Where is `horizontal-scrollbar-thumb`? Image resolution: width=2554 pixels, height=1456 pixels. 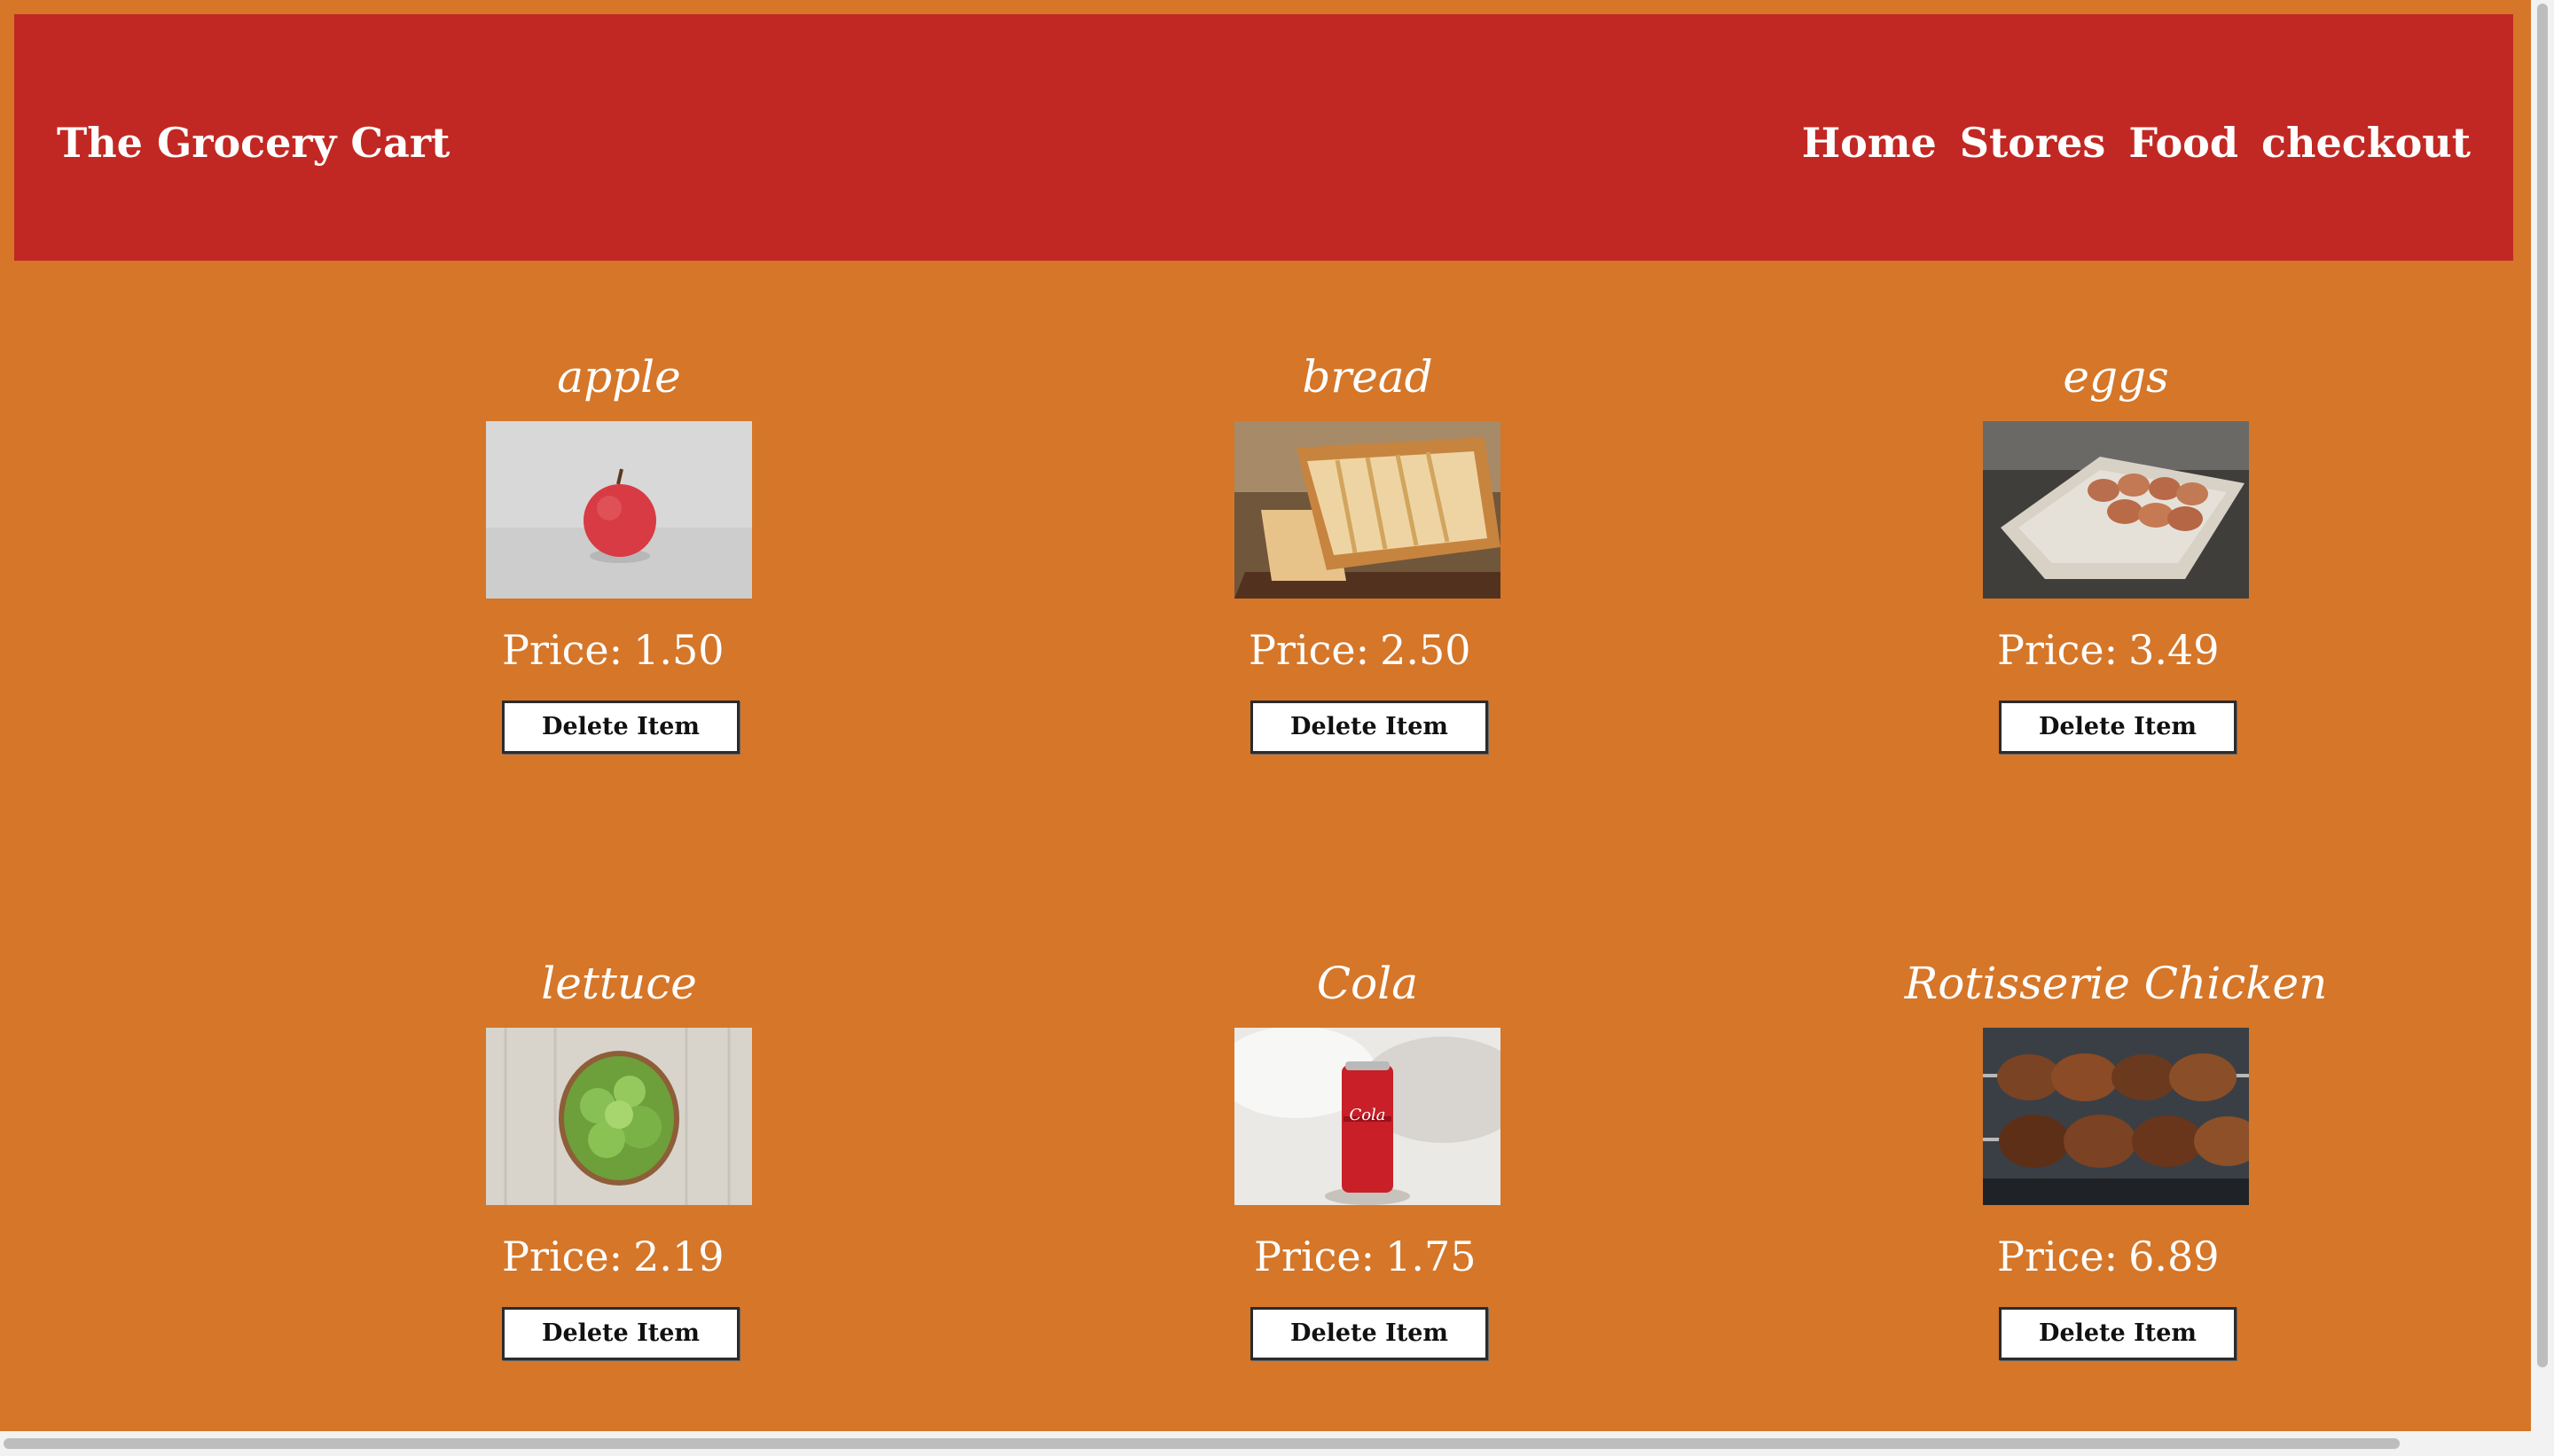
horizontal-scrollbar-thumb is located at coordinates (1202, 1443).